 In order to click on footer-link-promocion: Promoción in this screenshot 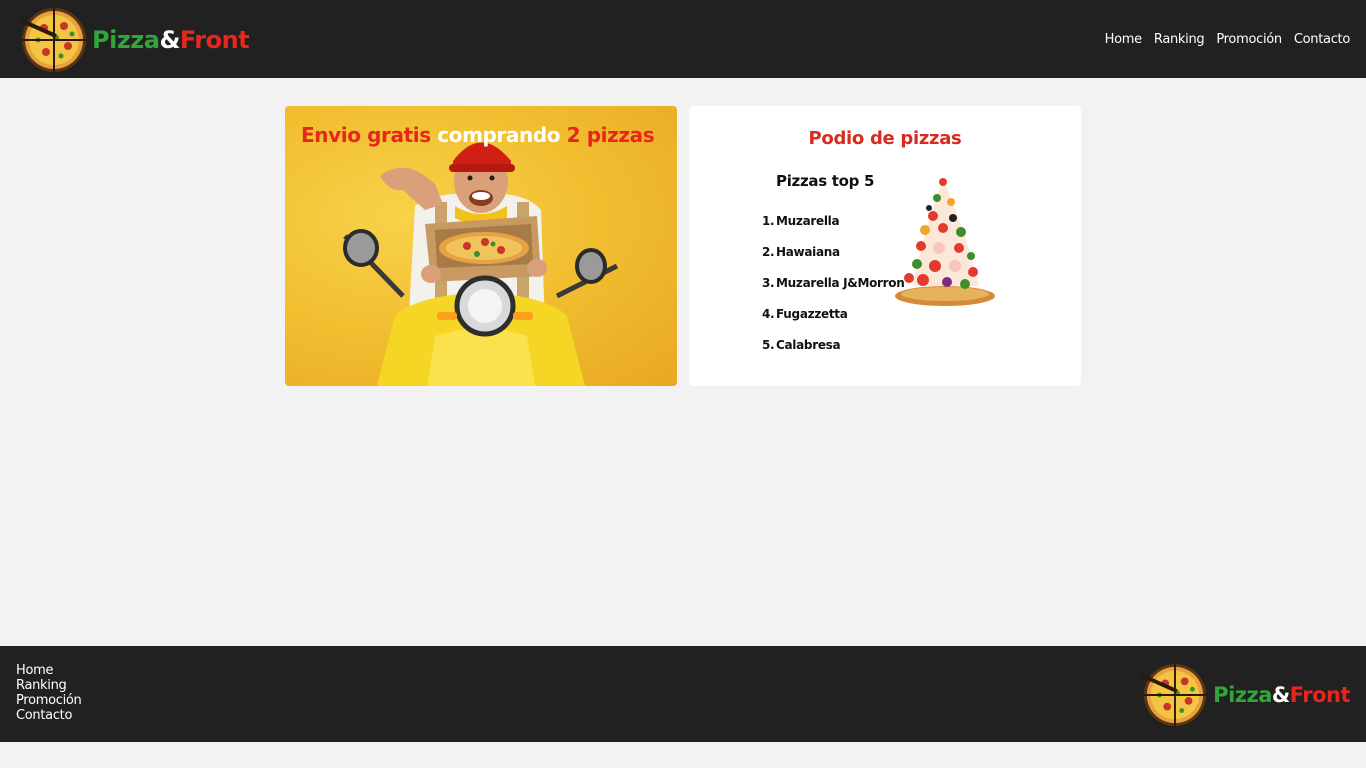, I will do `click(49, 700)`.